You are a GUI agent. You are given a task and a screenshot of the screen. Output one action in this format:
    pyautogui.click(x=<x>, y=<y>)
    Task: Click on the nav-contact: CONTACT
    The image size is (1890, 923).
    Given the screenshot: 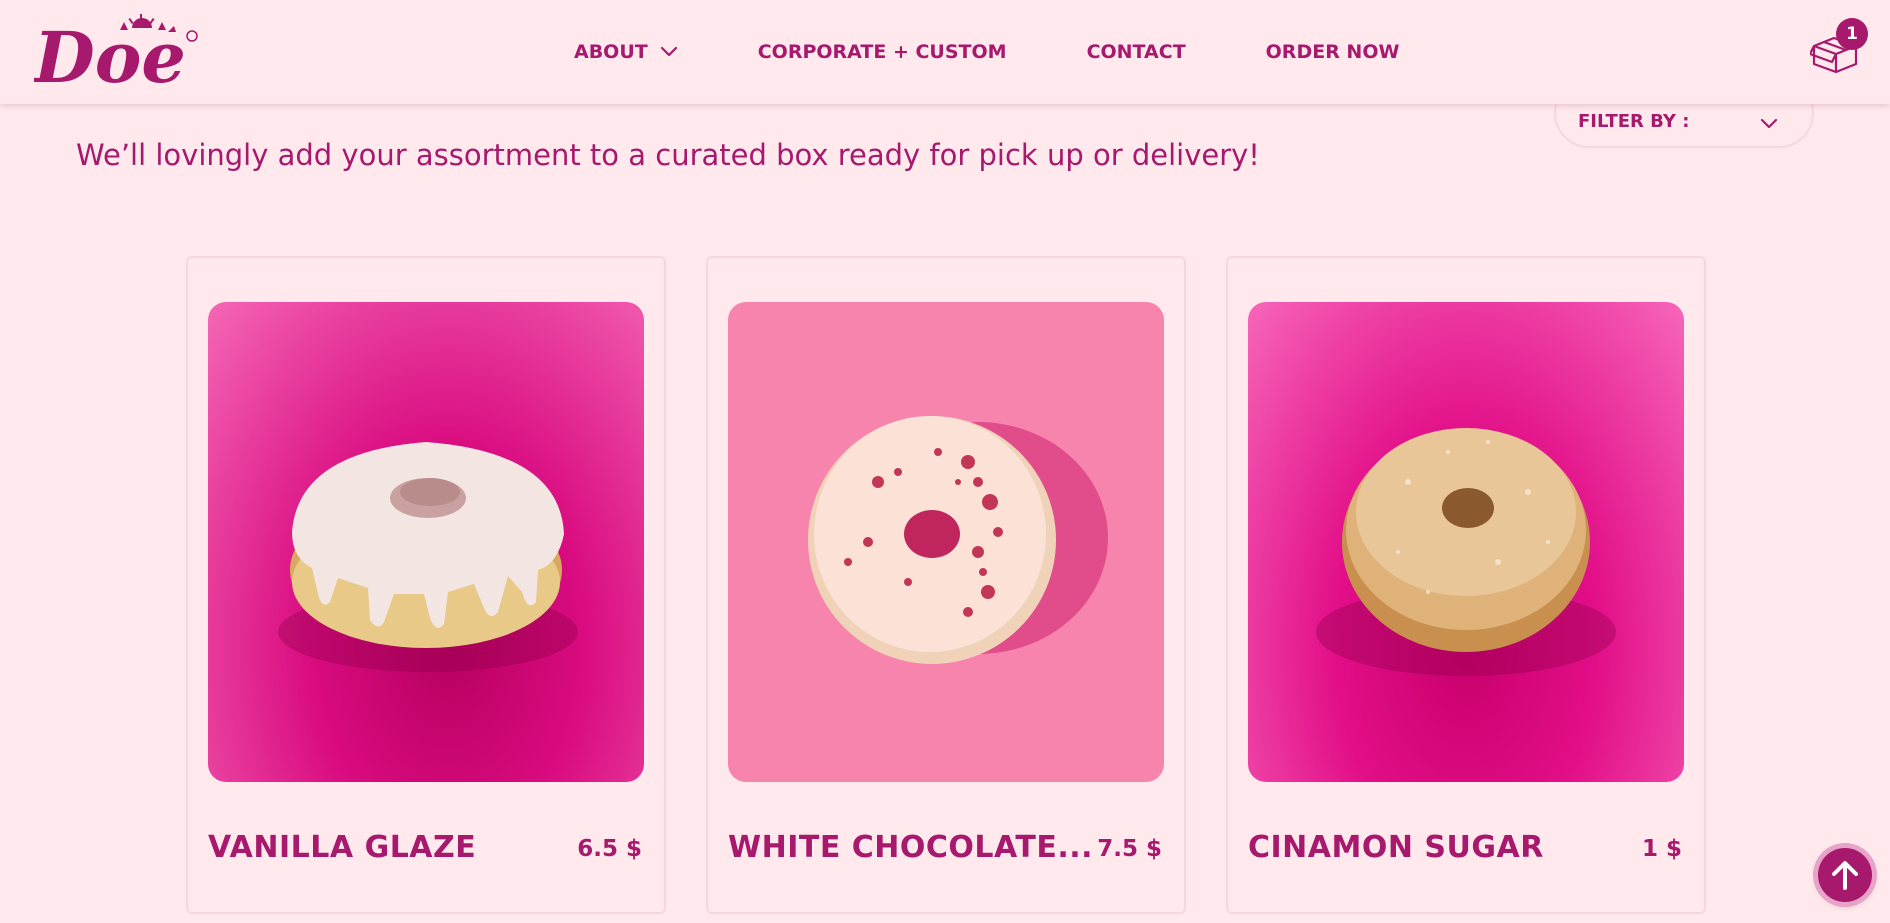 What is the action you would take?
    pyautogui.click(x=1136, y=52)
    